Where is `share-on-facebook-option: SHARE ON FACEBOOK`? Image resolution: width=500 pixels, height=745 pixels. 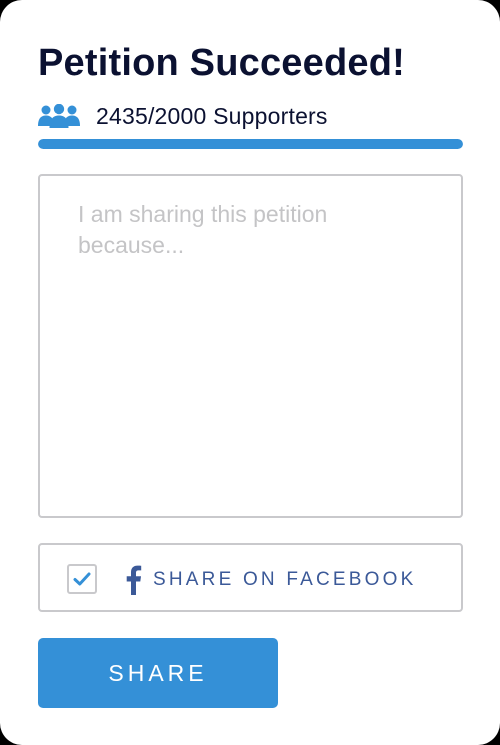
share-on-facebook-option: SHARE ON FACEBOOK is located at coordinates (250, 577).